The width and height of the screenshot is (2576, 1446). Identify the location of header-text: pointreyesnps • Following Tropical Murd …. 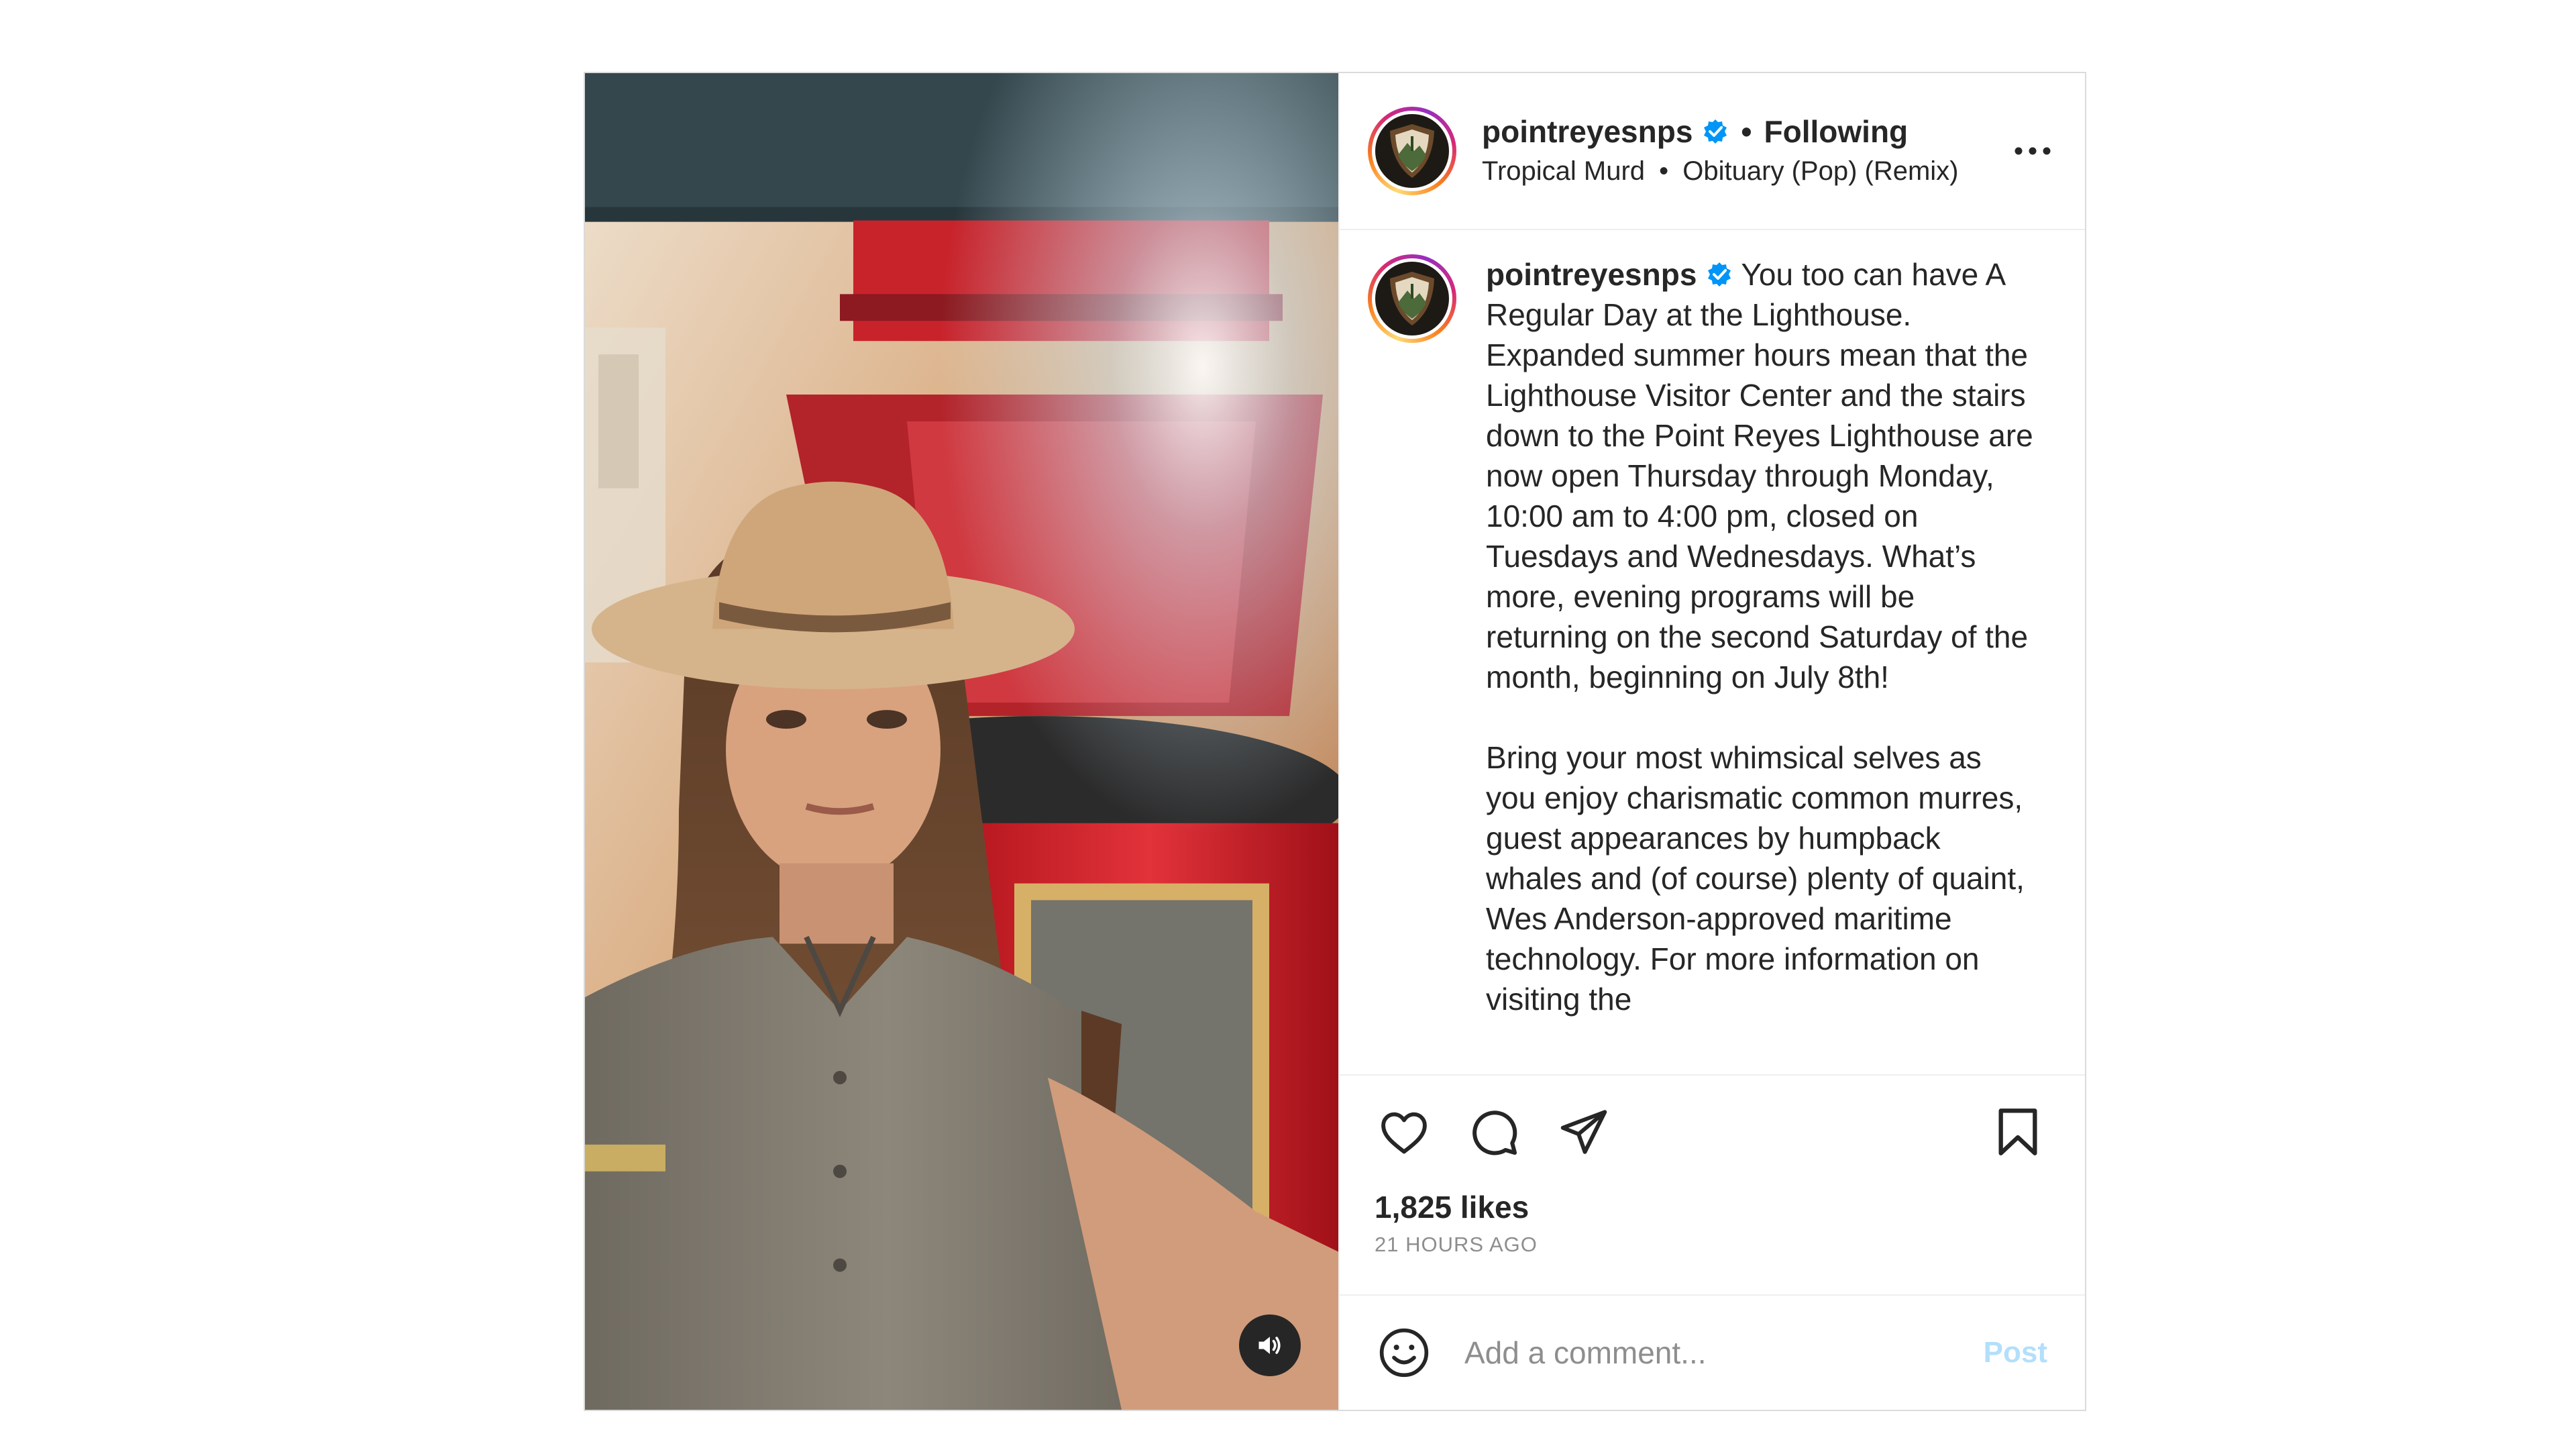
(1747, 151).